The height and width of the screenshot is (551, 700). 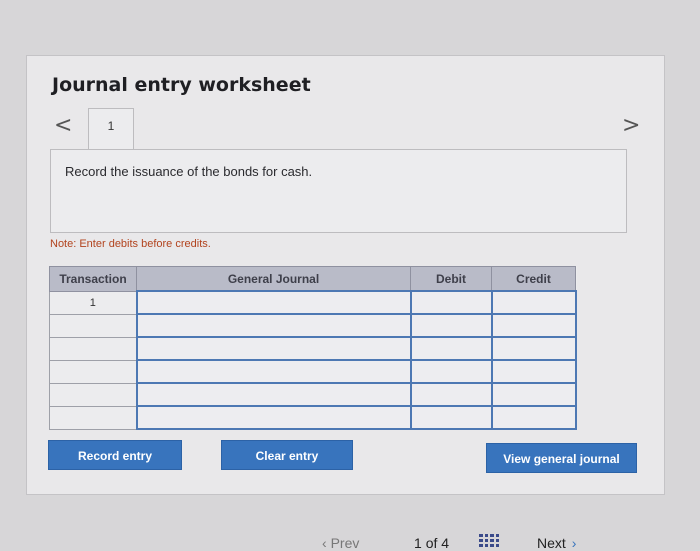 I want to click on prev-button: ‹ Prev, so click(x=340, y=543).